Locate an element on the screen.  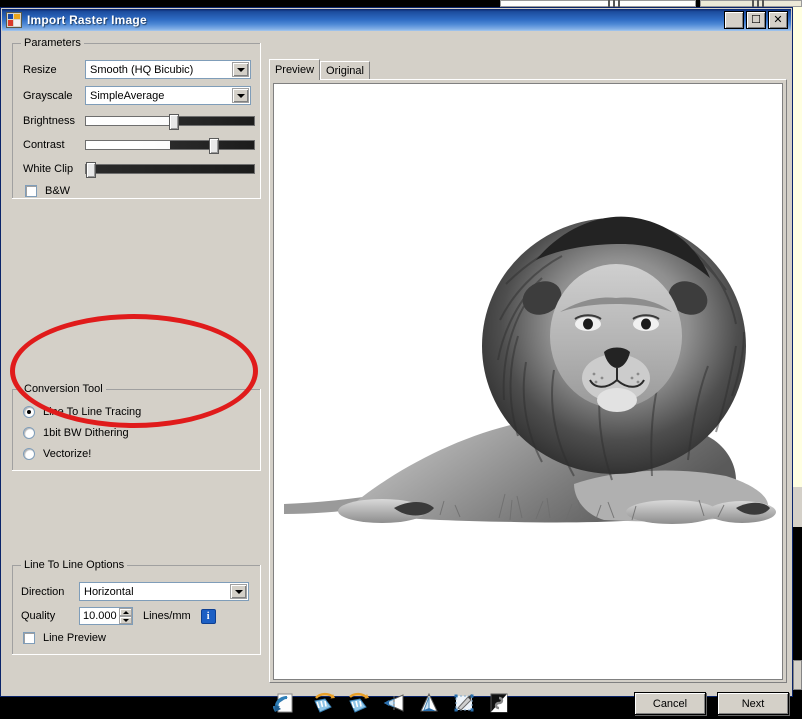
minimize-icon: _ is located at coordinates (734, 22).